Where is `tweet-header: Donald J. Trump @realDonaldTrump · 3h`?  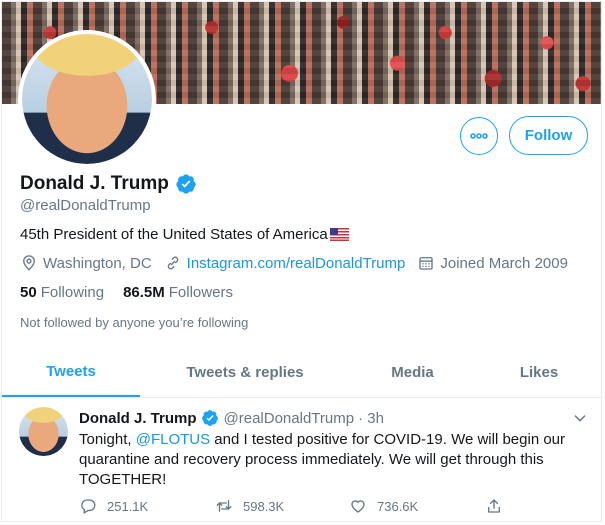
tweet-header: Donald J. Trump @realDonaldTrump · 3h is located at coordinates (231, 418).